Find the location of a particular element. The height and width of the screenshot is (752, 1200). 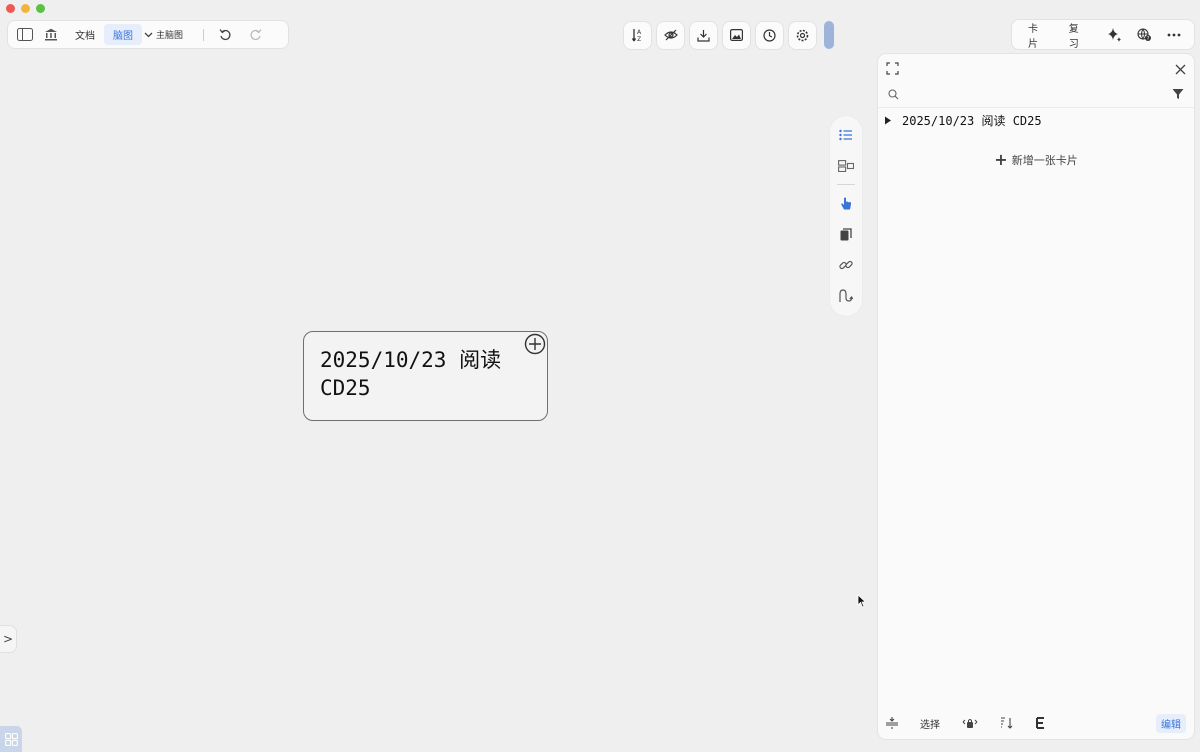

panel-header is located at coordinates (1036, 69).